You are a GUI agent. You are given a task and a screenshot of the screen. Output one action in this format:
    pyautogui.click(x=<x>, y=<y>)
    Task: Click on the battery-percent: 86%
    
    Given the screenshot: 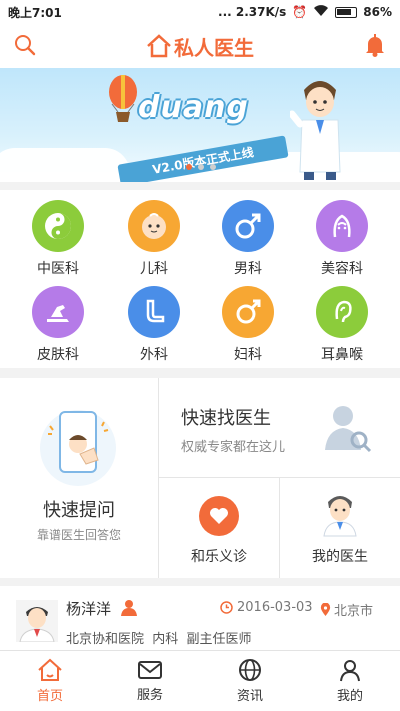 What is the action you would take?
    pyautogui.click(x=377, y=12)
    